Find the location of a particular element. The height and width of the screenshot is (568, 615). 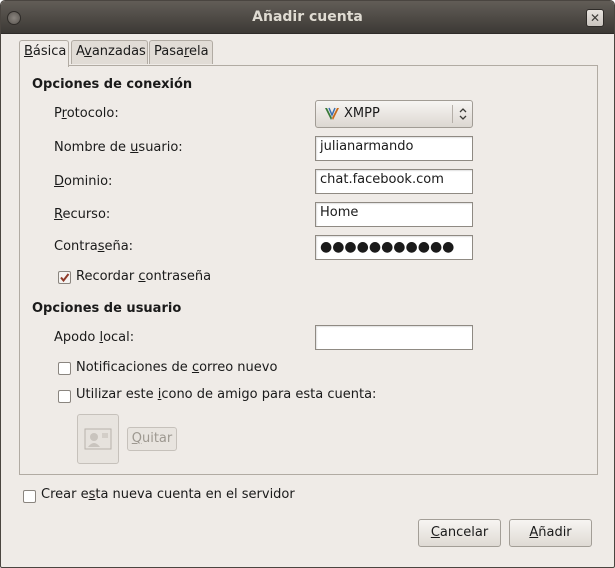

remember-password-label: Recordar contraseña is located at coordinates (143, 276).